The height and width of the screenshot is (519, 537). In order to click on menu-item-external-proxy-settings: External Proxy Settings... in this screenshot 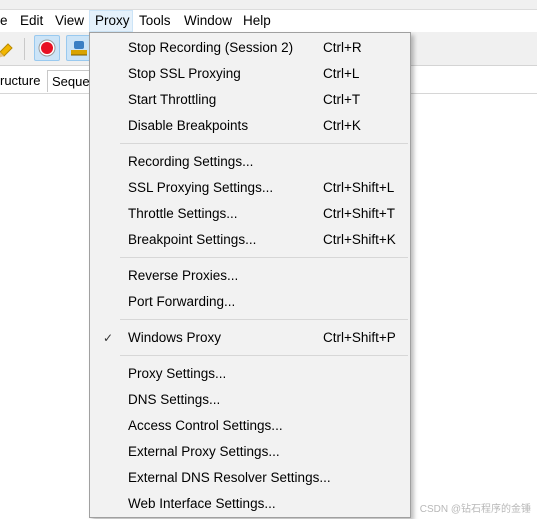, I will do `click(250, 452)`.